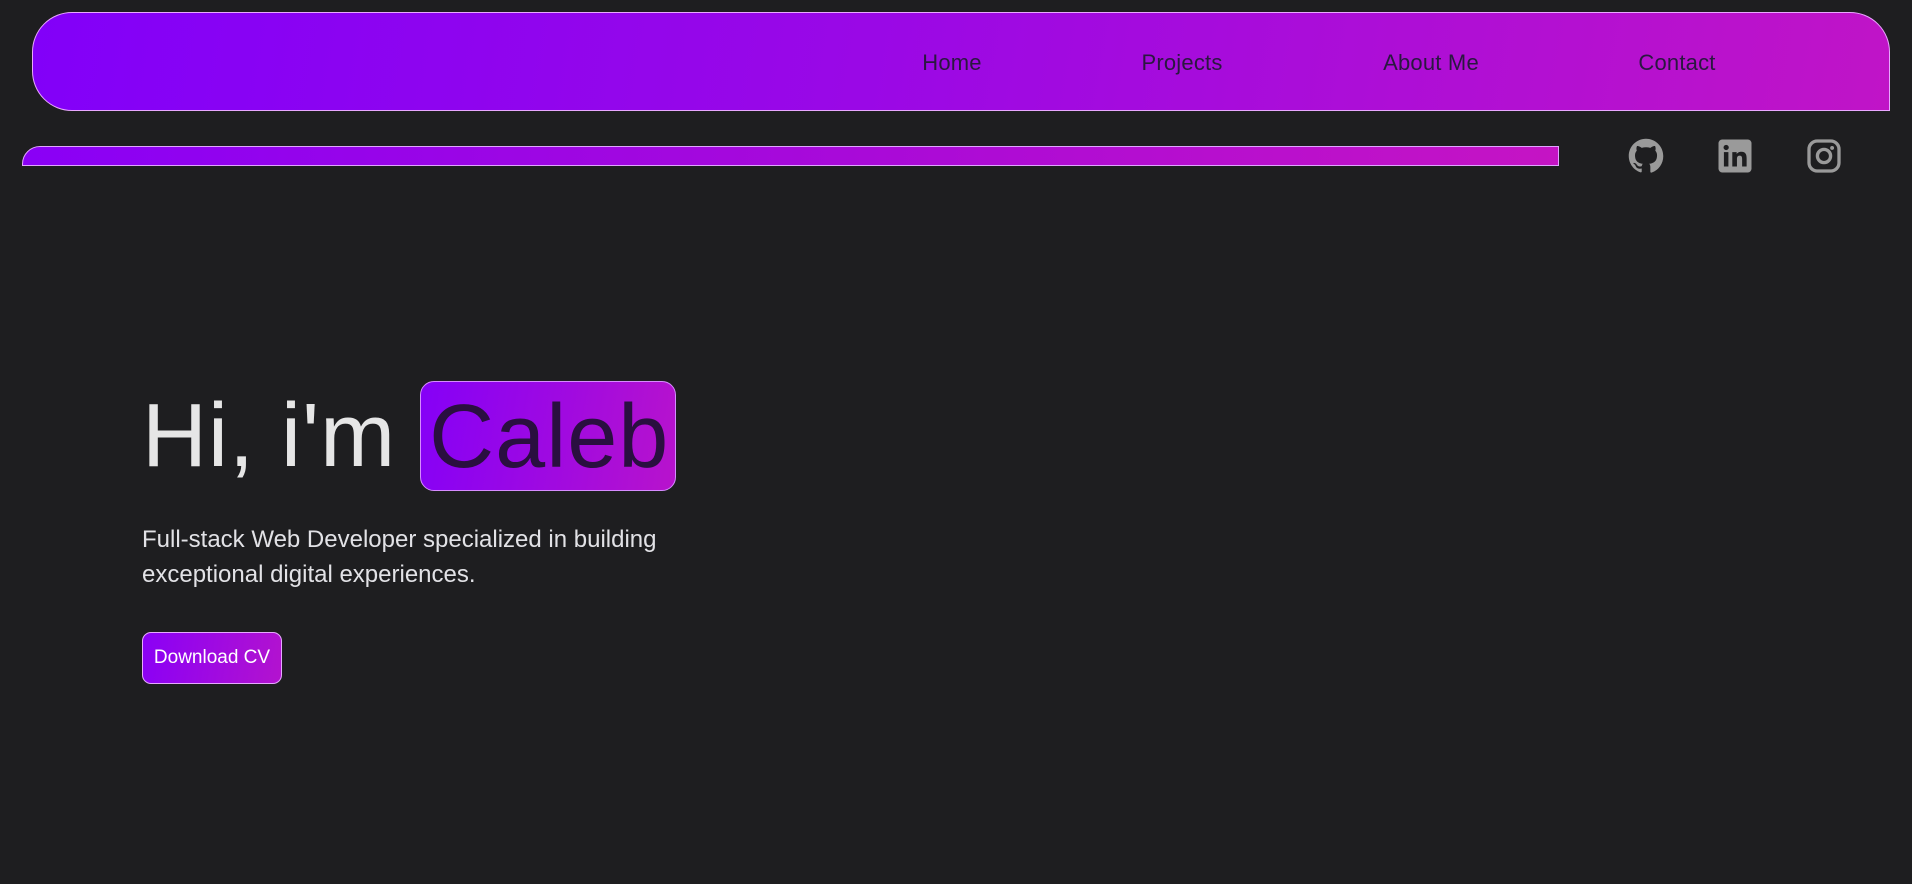 The height and width of the screenshot is (884, 1912). Describe the element at coordinates (790, 156) in the screenshot. I see `gradient-divider` at that location.